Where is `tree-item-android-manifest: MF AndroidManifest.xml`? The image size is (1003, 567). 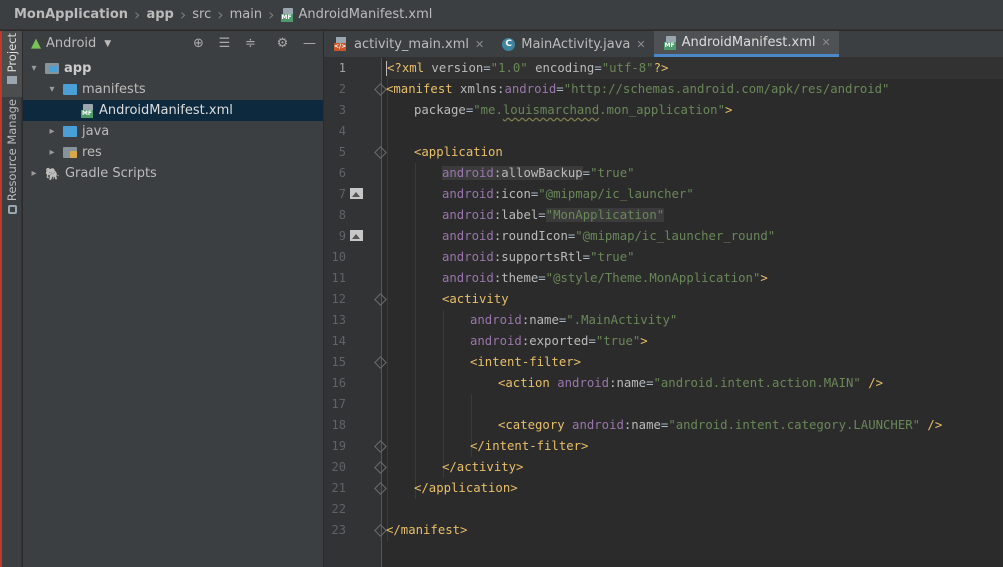 tree-item-android-manifest: MF AndroidManifest.xml is located at coordinates (173, 110).